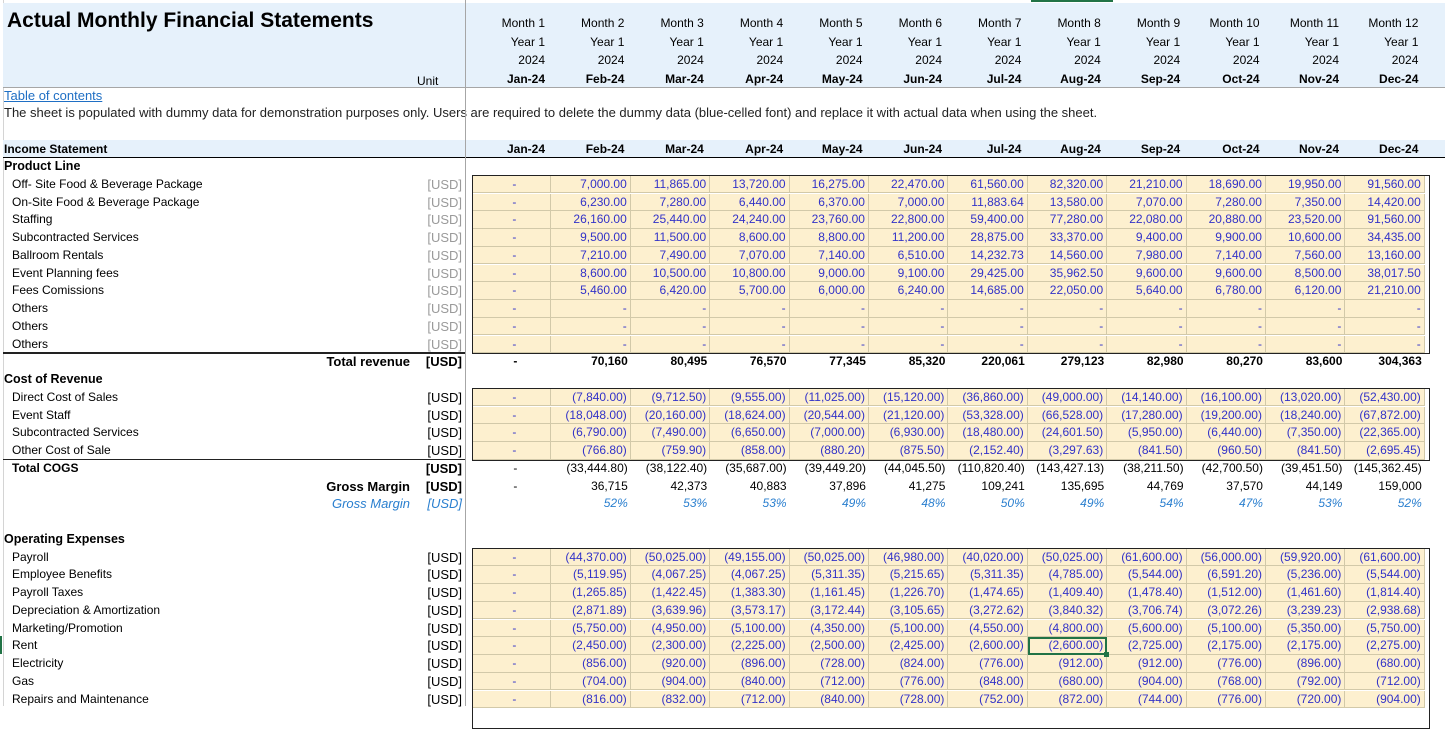 This screenshot has width=1445, height=729. I want to click on value-cell: (4,067.25), so click(670, 575).